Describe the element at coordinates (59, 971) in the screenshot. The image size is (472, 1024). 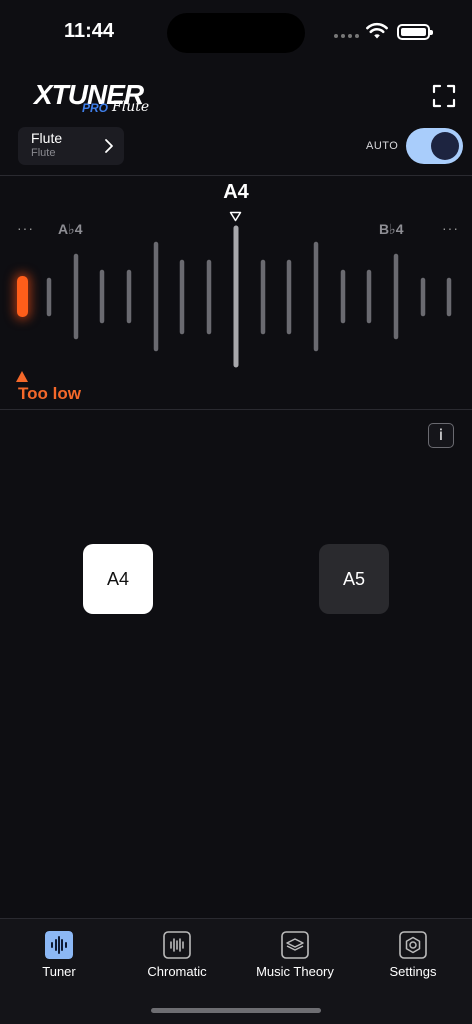
I see `tab-label: Tuner` at that location.